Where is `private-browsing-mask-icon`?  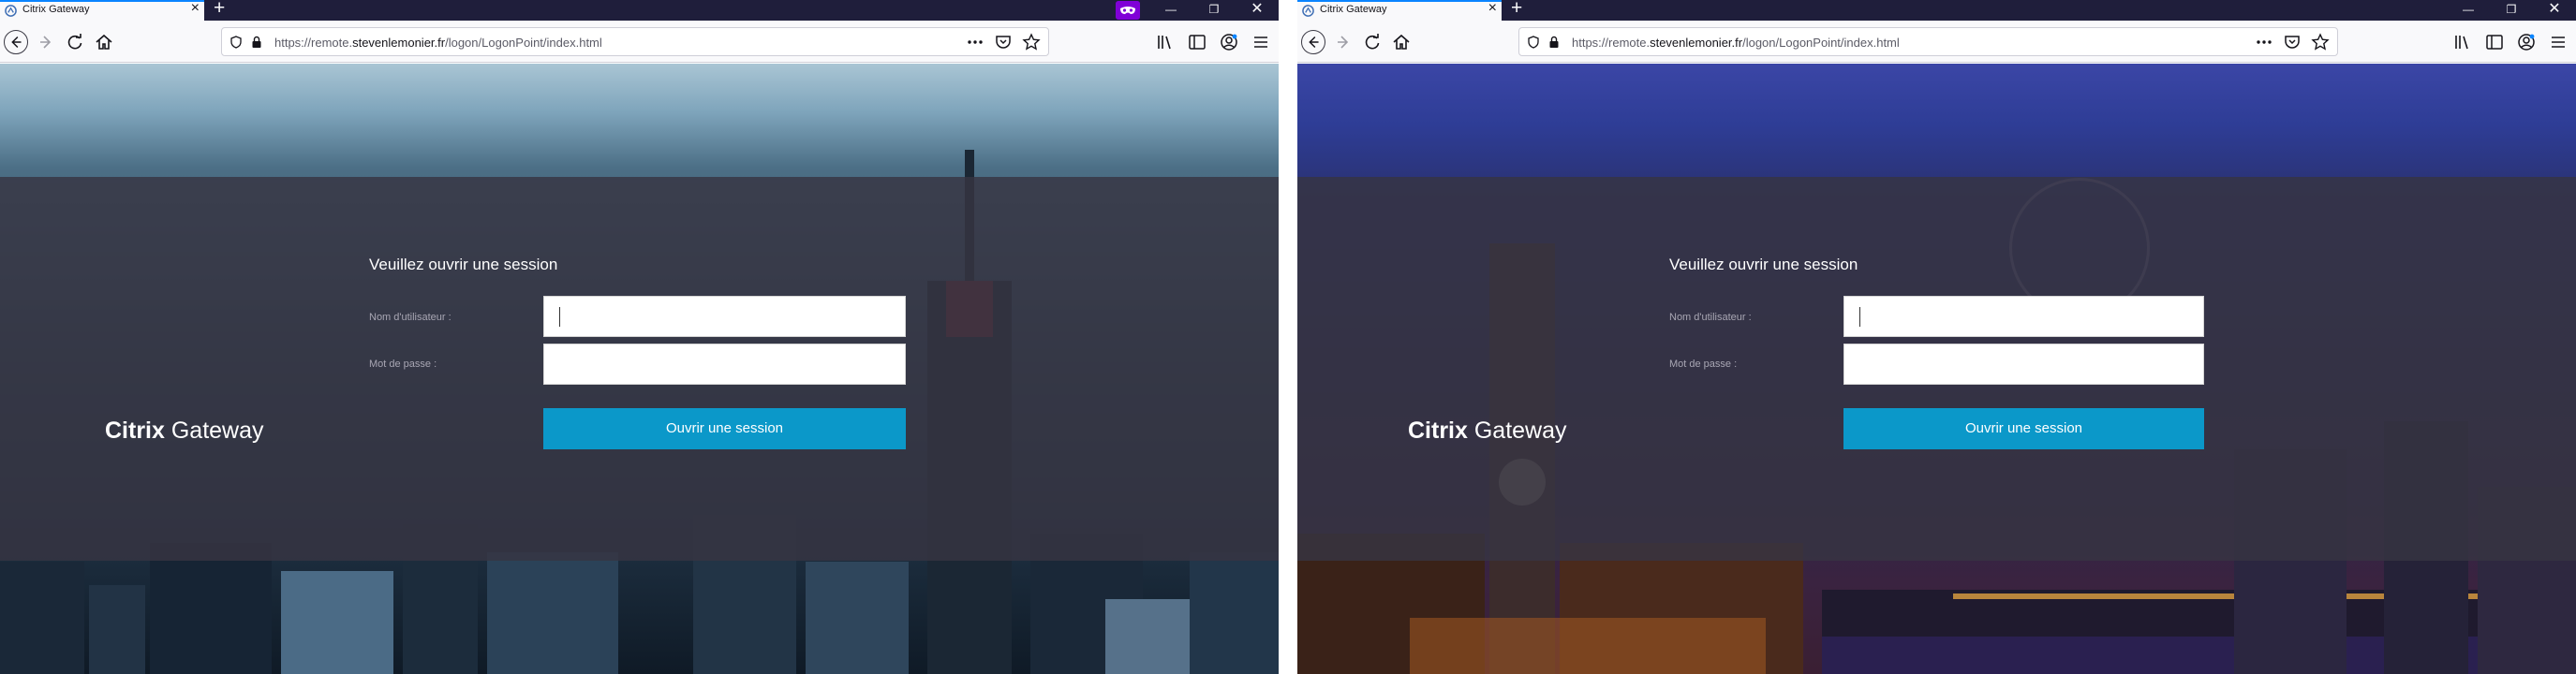 private-browsing-mask-icon is located at coordinates (1128, 10).